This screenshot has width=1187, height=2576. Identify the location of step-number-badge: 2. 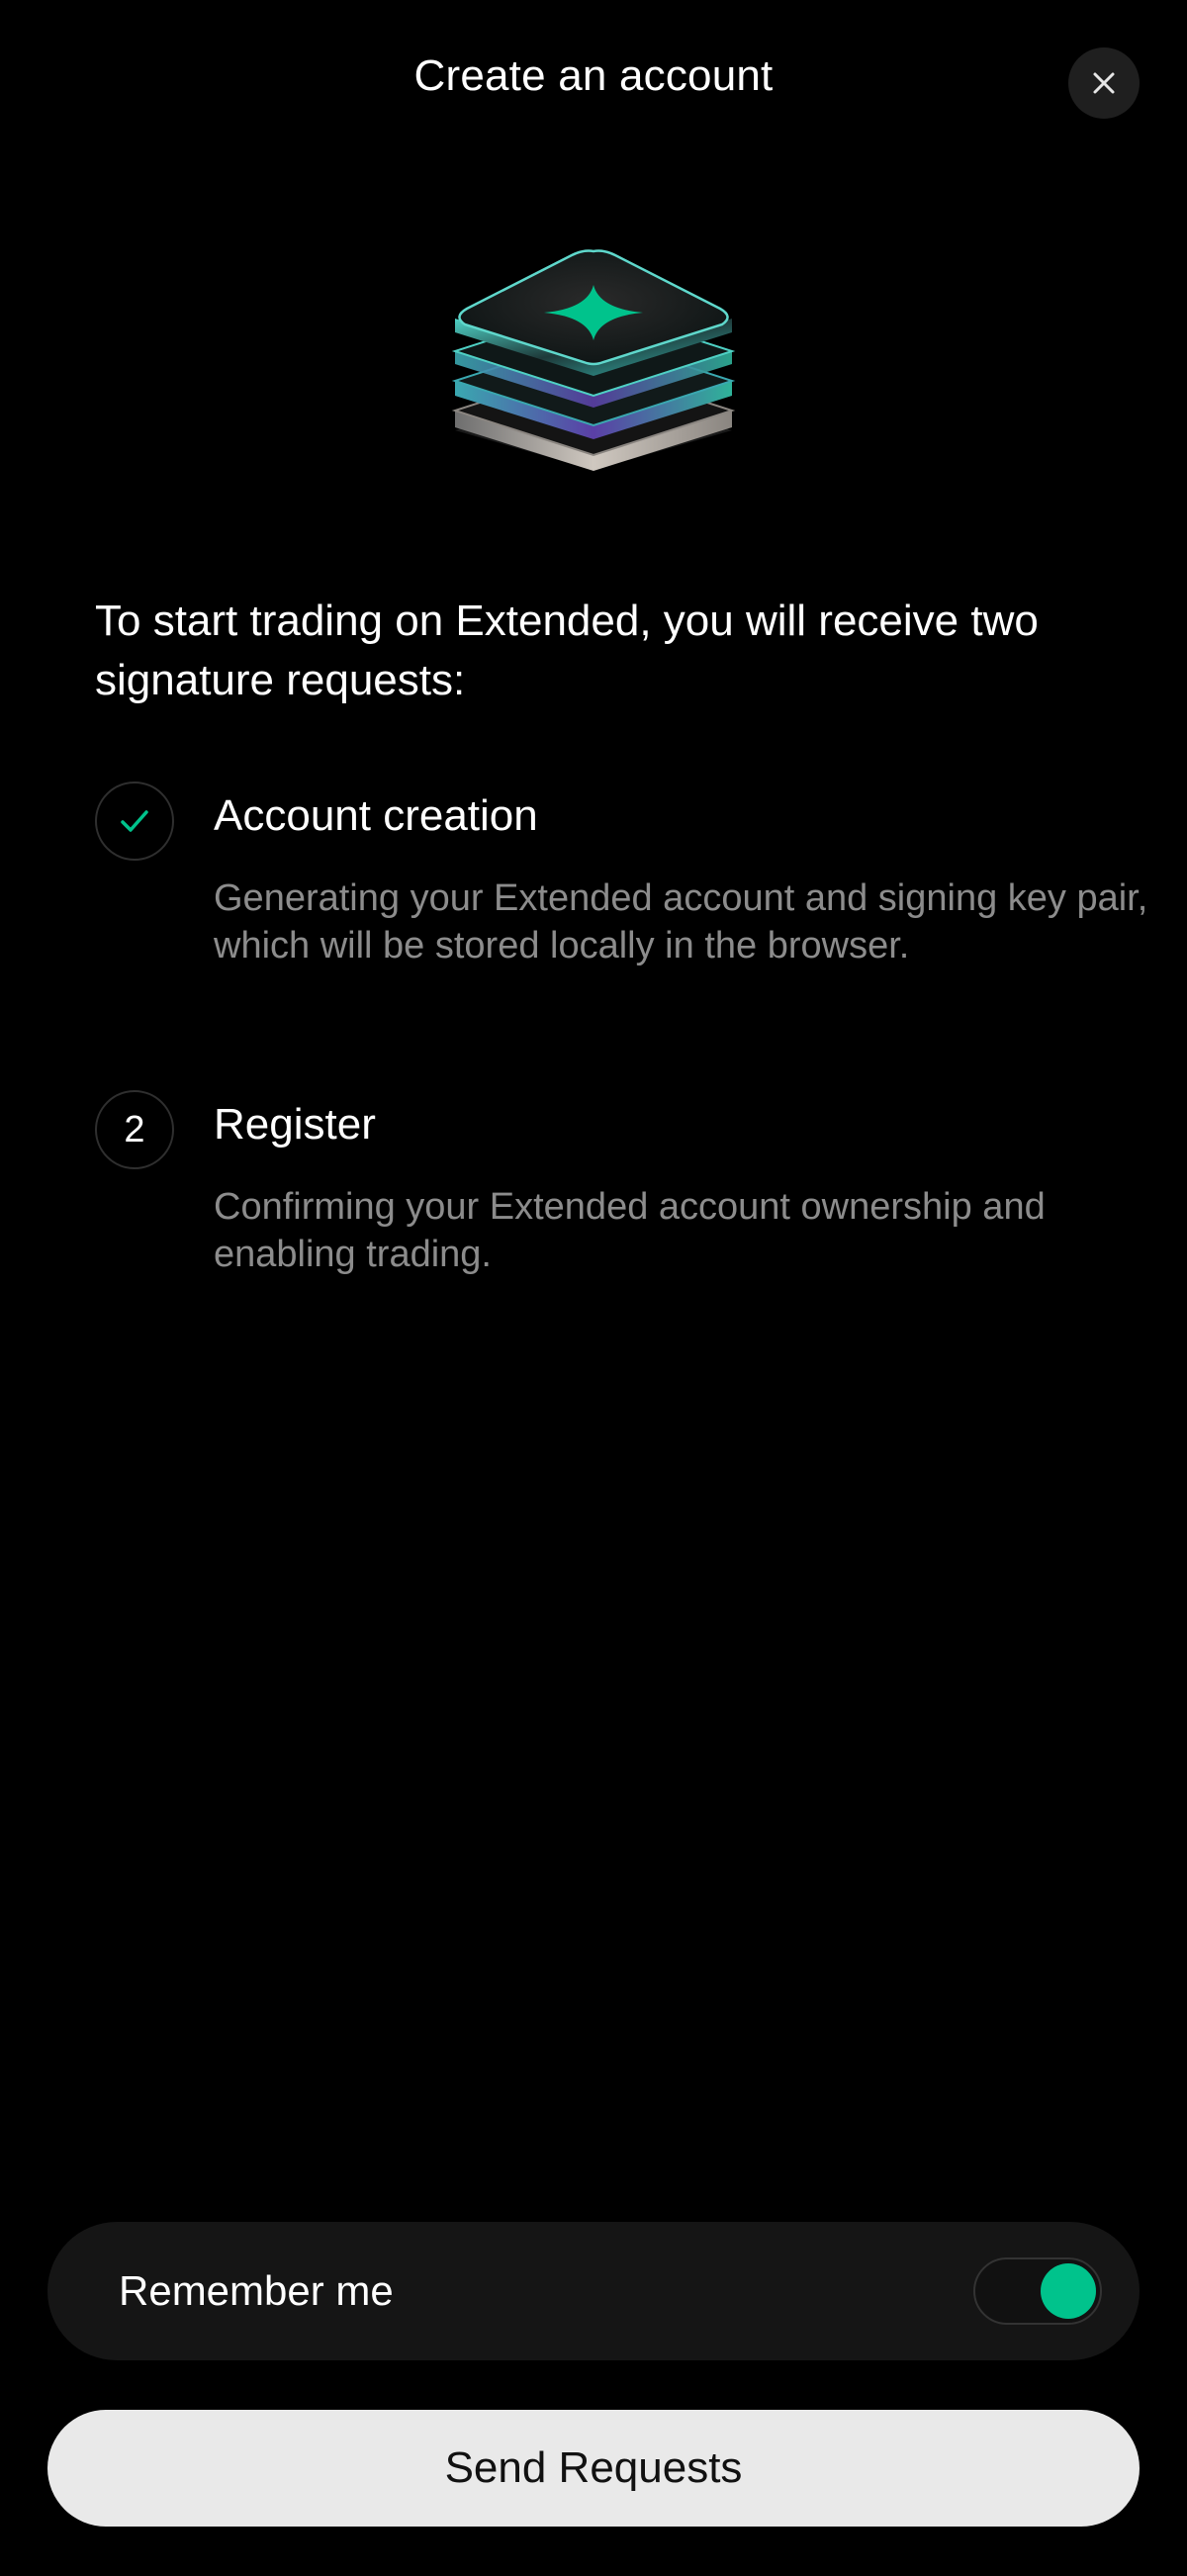
(134, 1129).